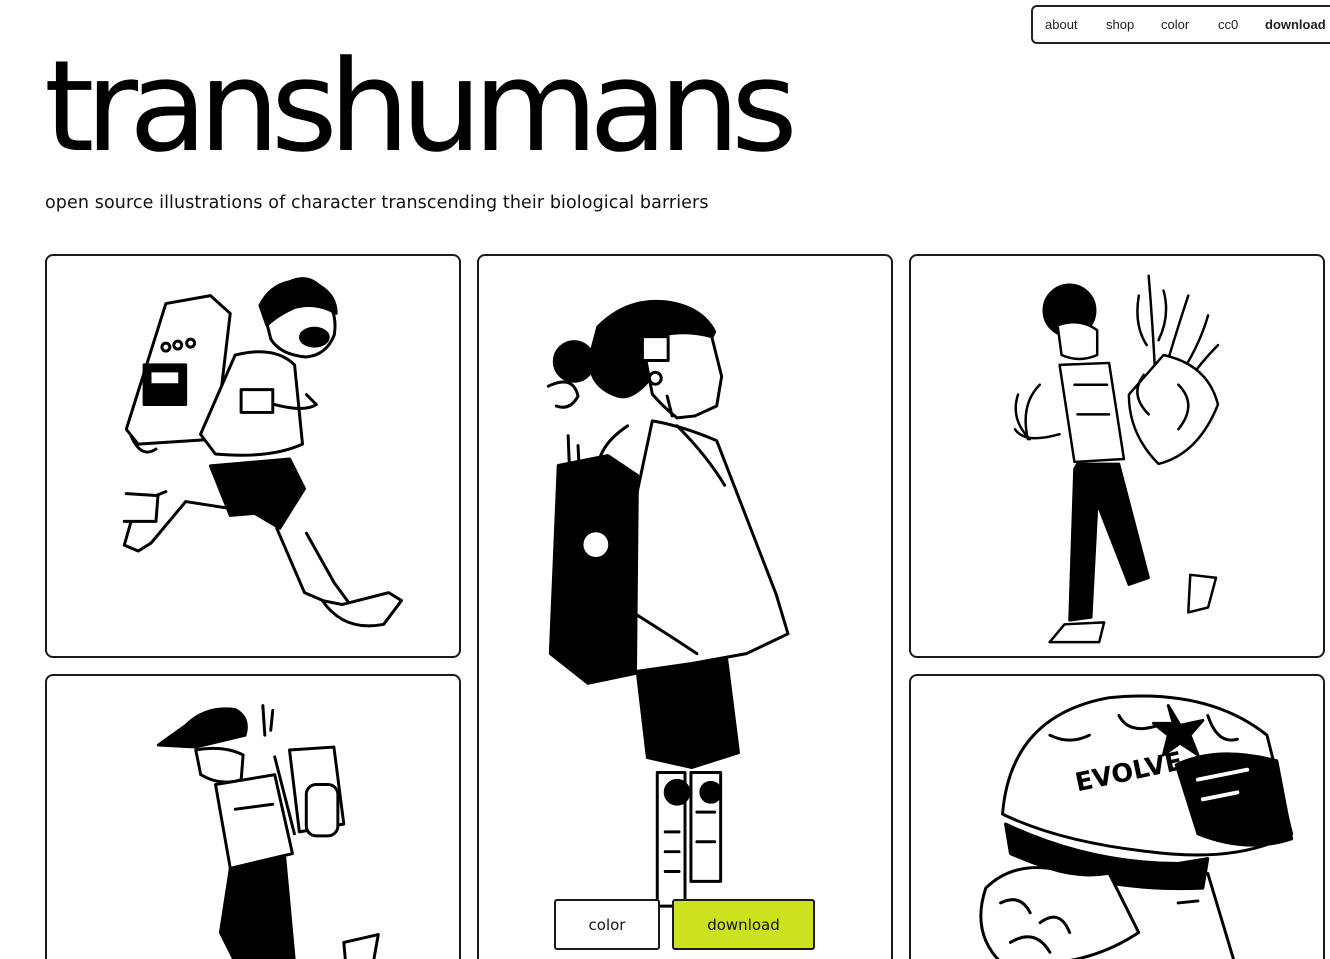  What do you see at coordinates (1175, 24) in the screenshot?
I see `nav-color-link: color` at bounding box center [1175, 24].